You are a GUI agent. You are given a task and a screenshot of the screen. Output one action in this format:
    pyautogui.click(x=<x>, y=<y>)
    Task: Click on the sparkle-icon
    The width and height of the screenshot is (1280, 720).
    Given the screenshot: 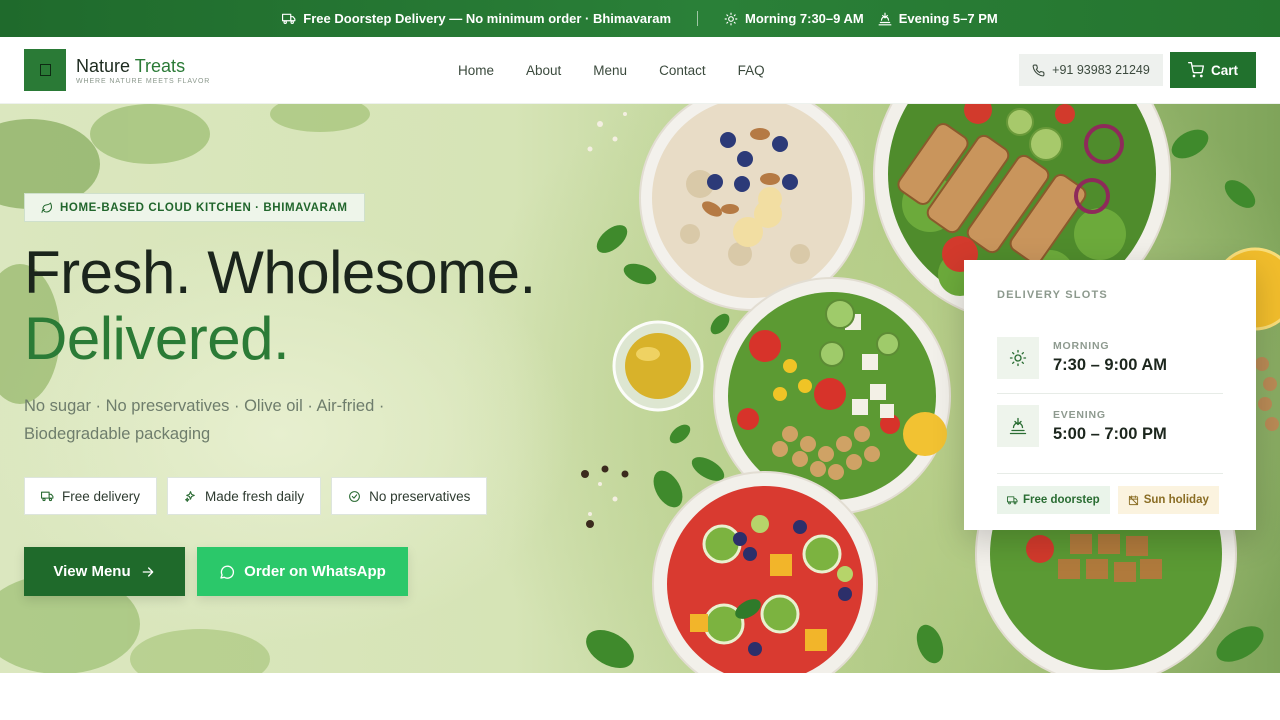 What is the action you would take?
    pyautogui.click(x=190, y=496)
    